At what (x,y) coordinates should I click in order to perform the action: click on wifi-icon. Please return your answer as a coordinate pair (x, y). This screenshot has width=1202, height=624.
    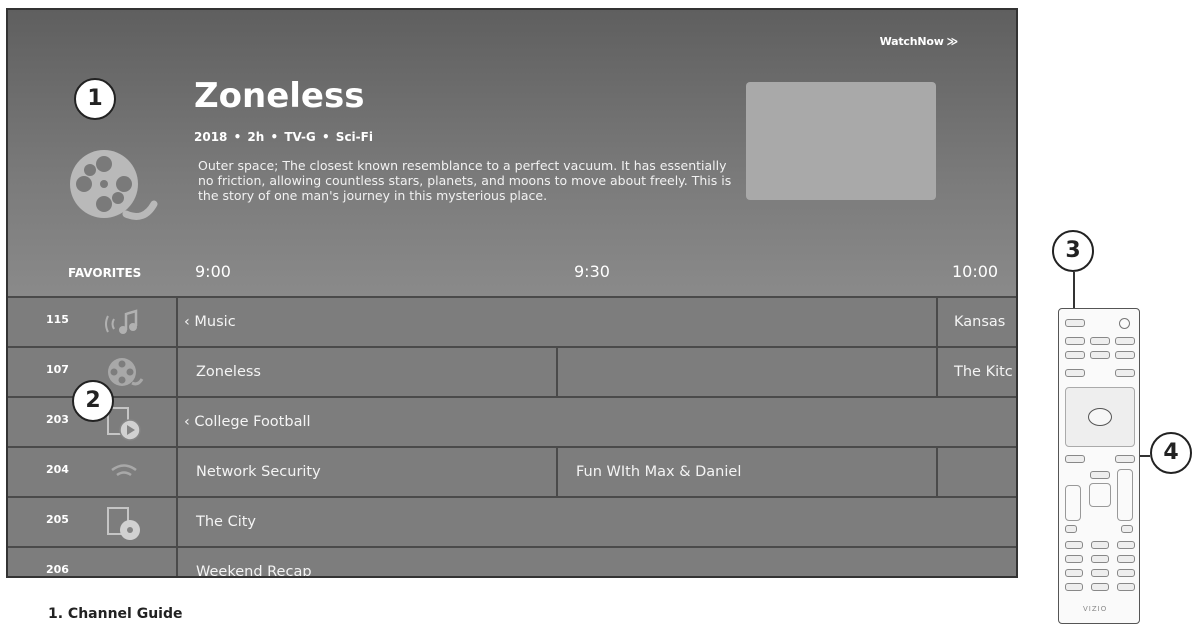
    Looking at the image, I should click on (124, 470).